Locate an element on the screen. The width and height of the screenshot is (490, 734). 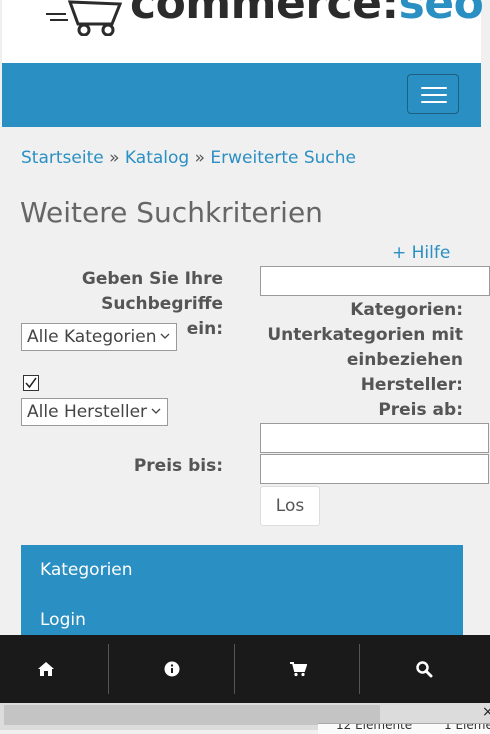
logo-text-dark: commerce: is located at coordinates (264, 14).